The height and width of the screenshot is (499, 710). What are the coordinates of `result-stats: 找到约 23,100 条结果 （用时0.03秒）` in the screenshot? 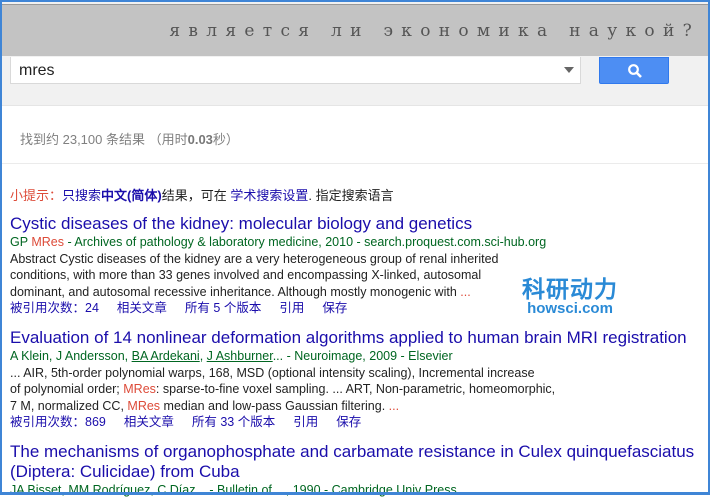 It's located at (129, 139).